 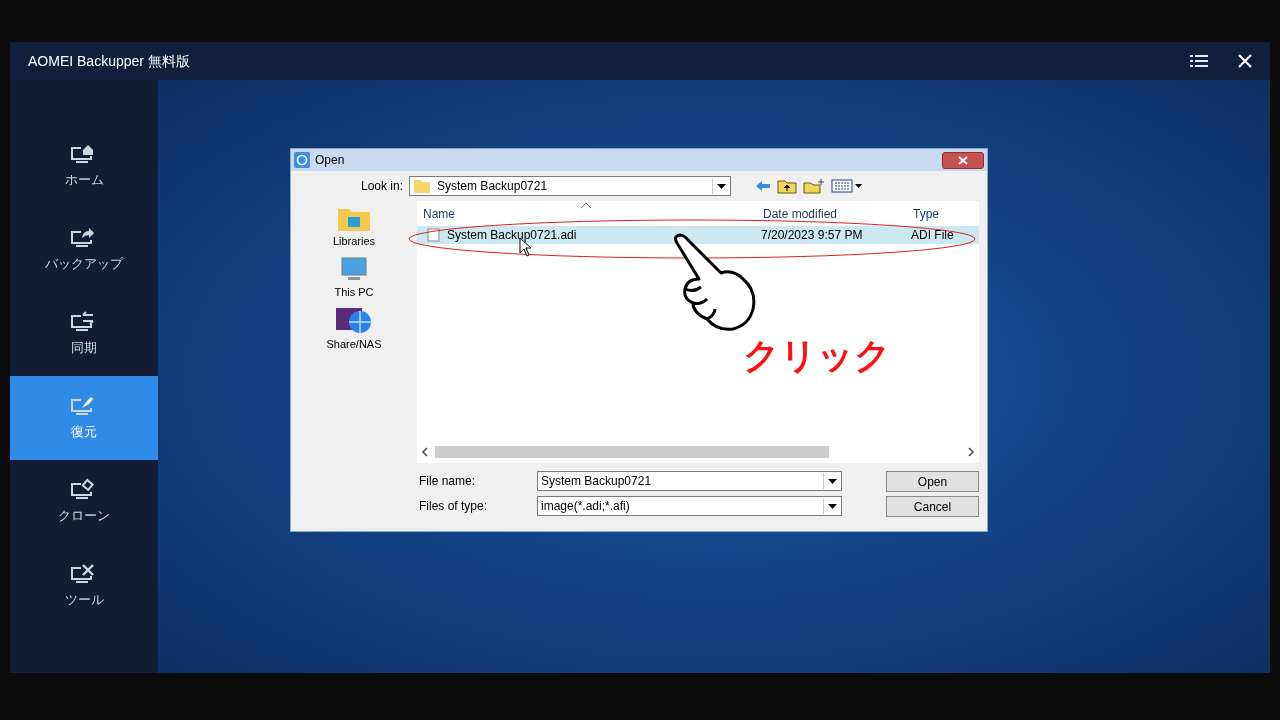 I want to click on file-name-field: System Backup0721, so click(x=689, y=481).